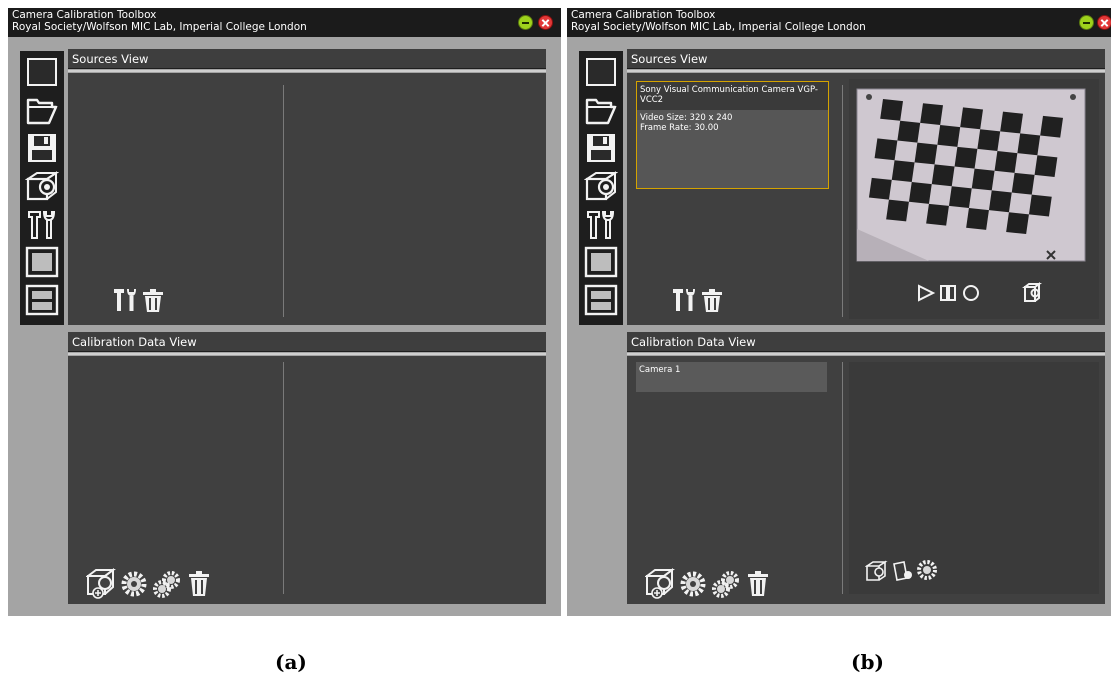 The image size is (1111, 675). I want to click on document-icon, so click(903, 571).